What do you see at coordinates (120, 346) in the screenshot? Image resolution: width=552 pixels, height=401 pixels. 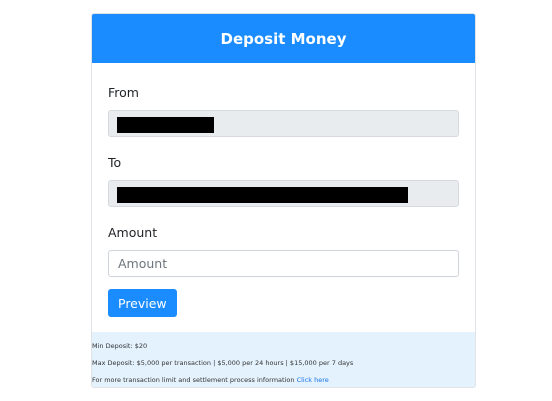 I see `min-deposit-text: Min Deposit: $20` at bounding box center [120, 346].